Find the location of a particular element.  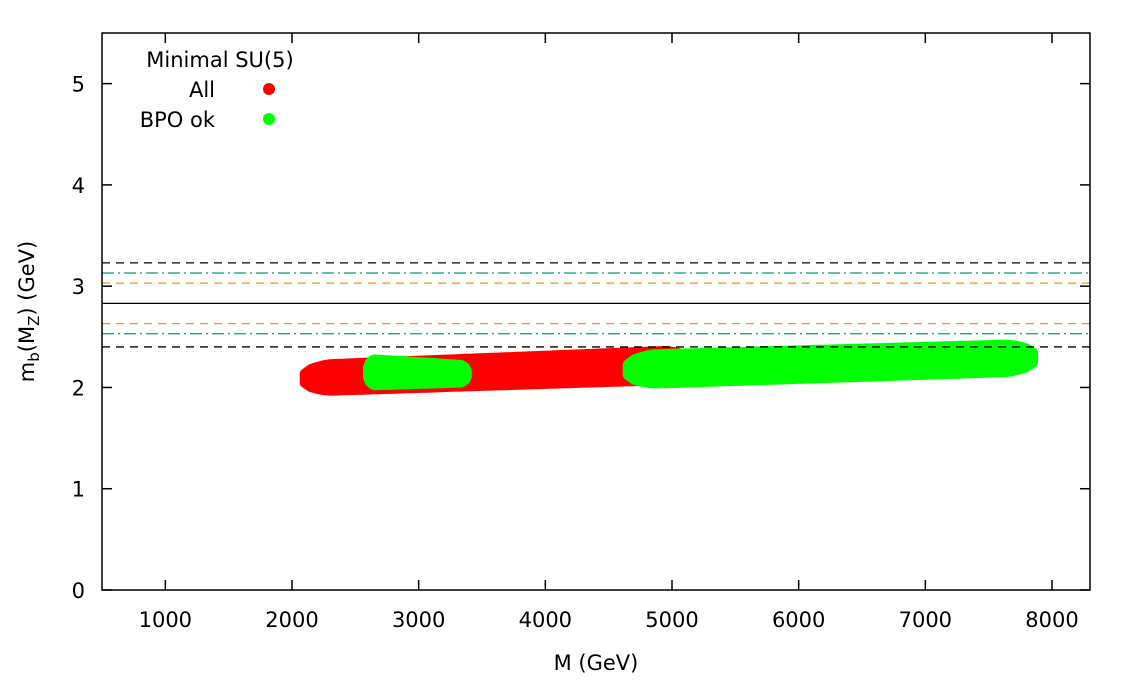

data-layer is located at coordinates (668, 367).